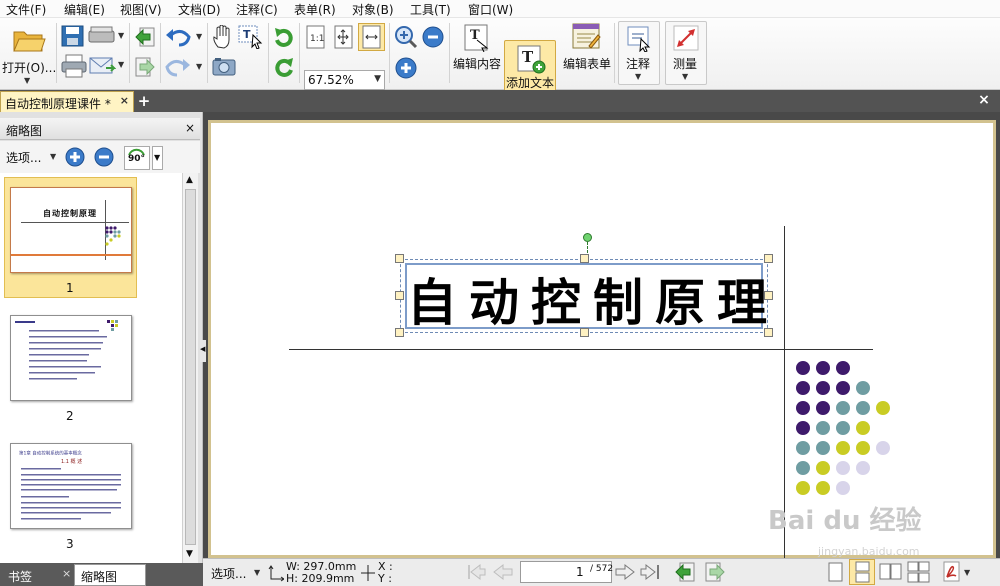 The width and height of the screenshot is (1000, 586). Describe the element at coordinates (71, 230) in the screenshot. I see `thumbnail-page-1: 自动控制原理` at that location.